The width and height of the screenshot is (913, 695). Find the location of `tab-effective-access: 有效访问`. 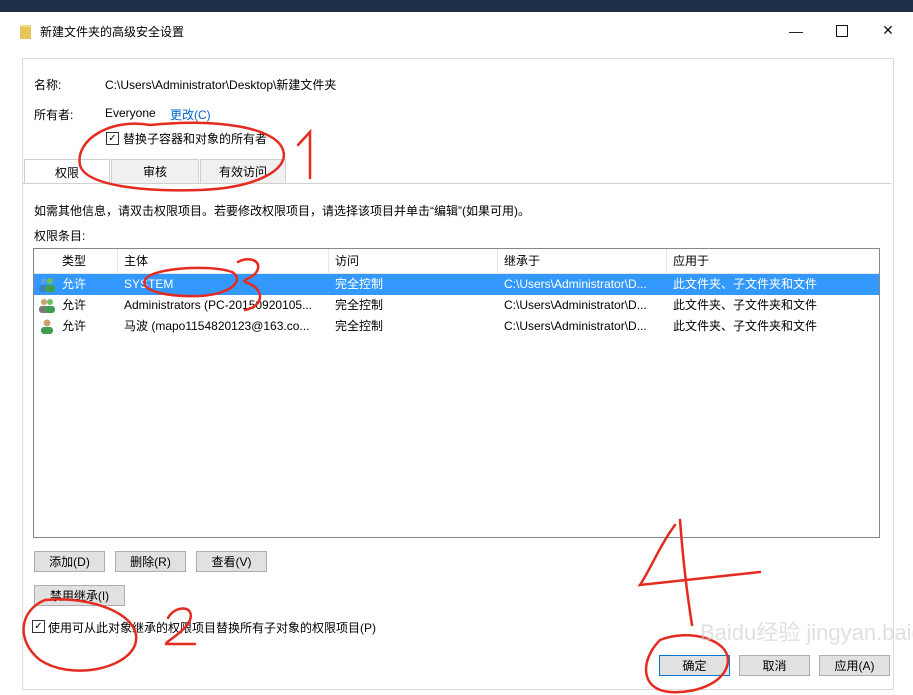

tab-effective-access: 有效访问 is located at coordinates (243, 171).